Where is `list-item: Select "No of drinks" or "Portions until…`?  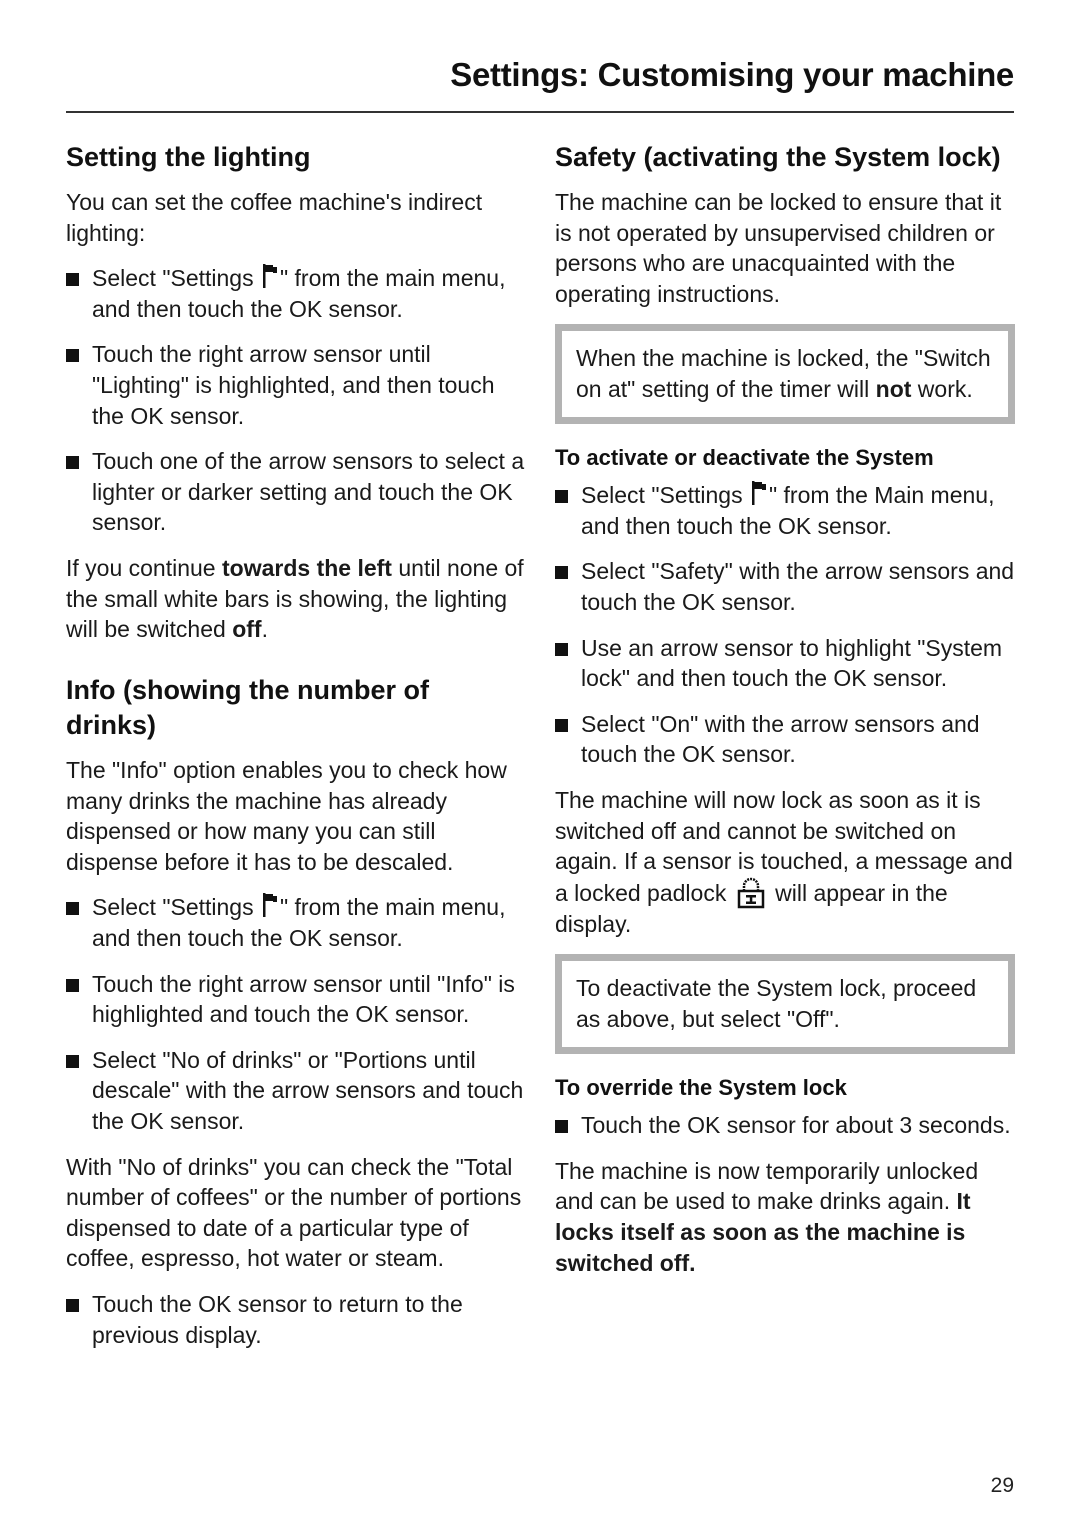 list-item: Select "No of drinks" or "Portions until… is located at coordinates (296, 1091).